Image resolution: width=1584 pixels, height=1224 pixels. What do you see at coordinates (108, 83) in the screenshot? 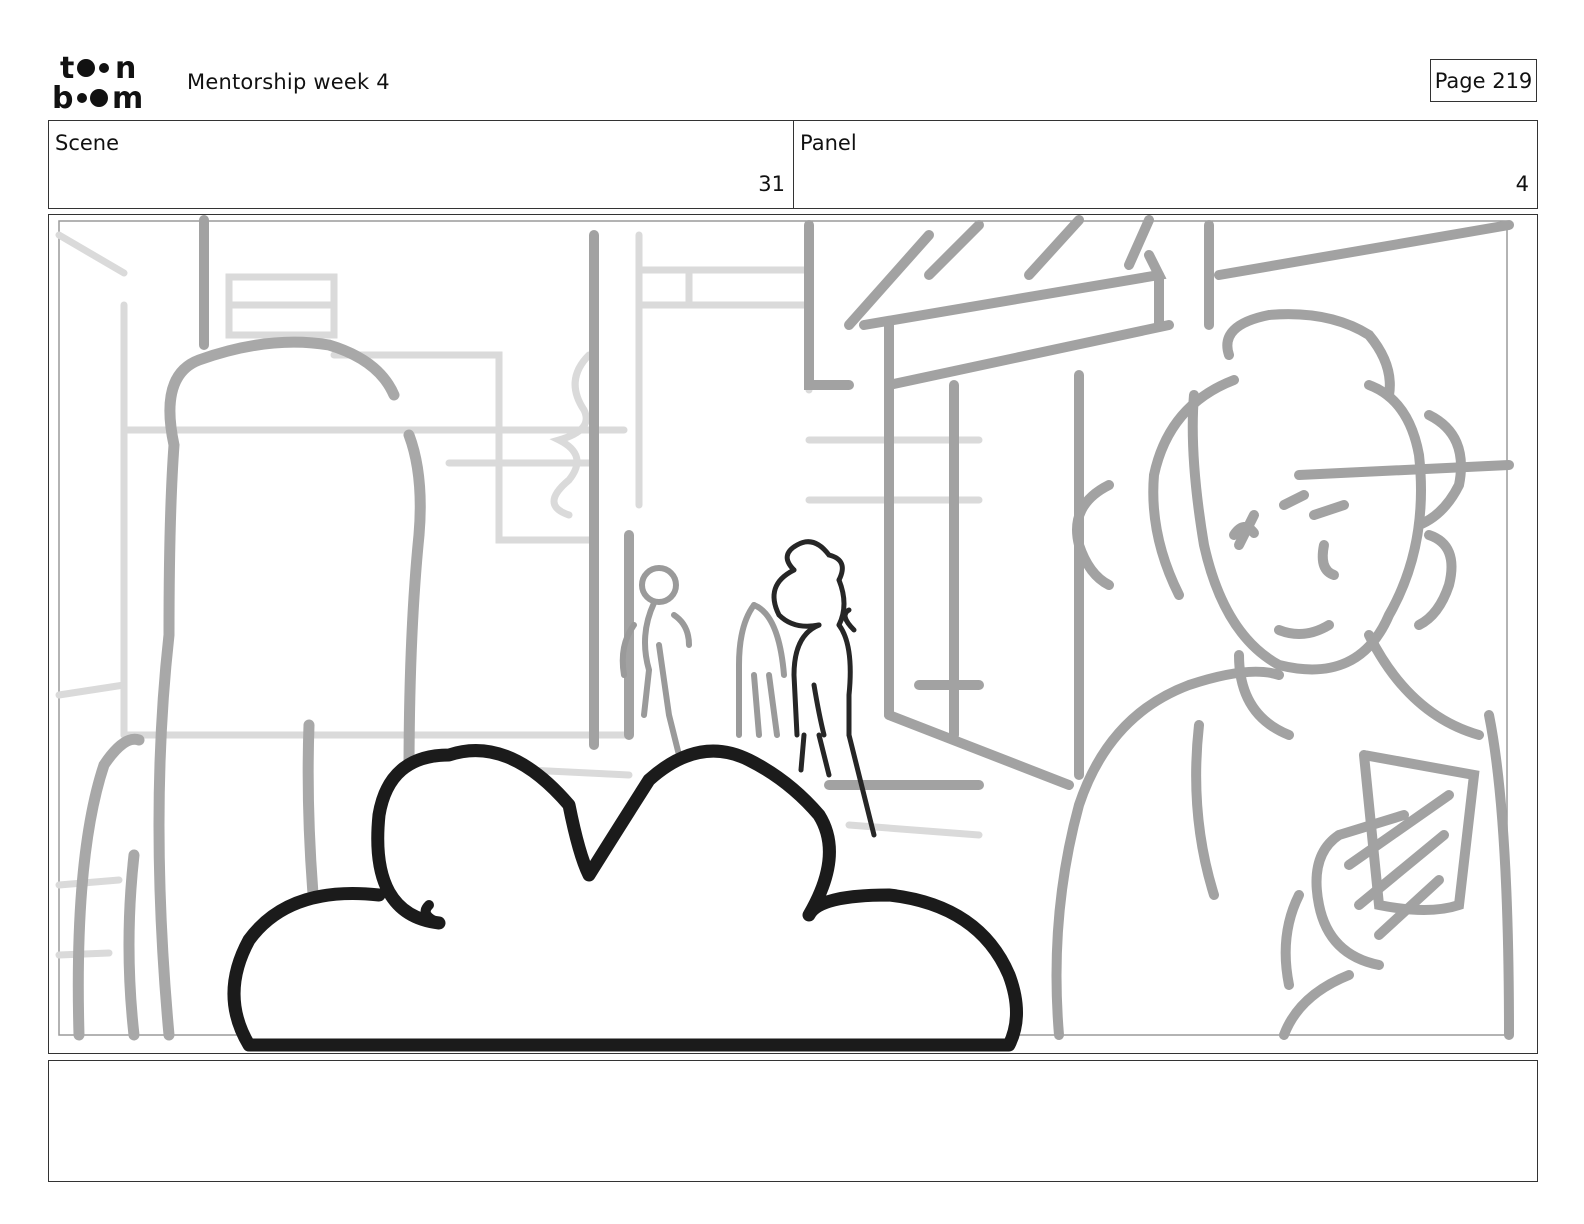
I see `toon-boom-logo: t n b m` at bounding box center [108, 83].